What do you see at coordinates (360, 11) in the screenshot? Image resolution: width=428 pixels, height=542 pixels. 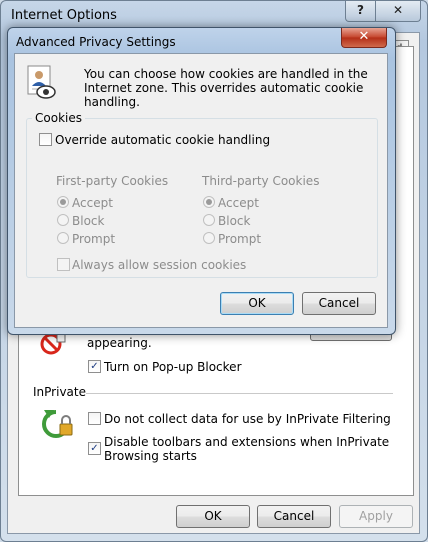 I see `help-button: ?` at bounding box center [360, 11].